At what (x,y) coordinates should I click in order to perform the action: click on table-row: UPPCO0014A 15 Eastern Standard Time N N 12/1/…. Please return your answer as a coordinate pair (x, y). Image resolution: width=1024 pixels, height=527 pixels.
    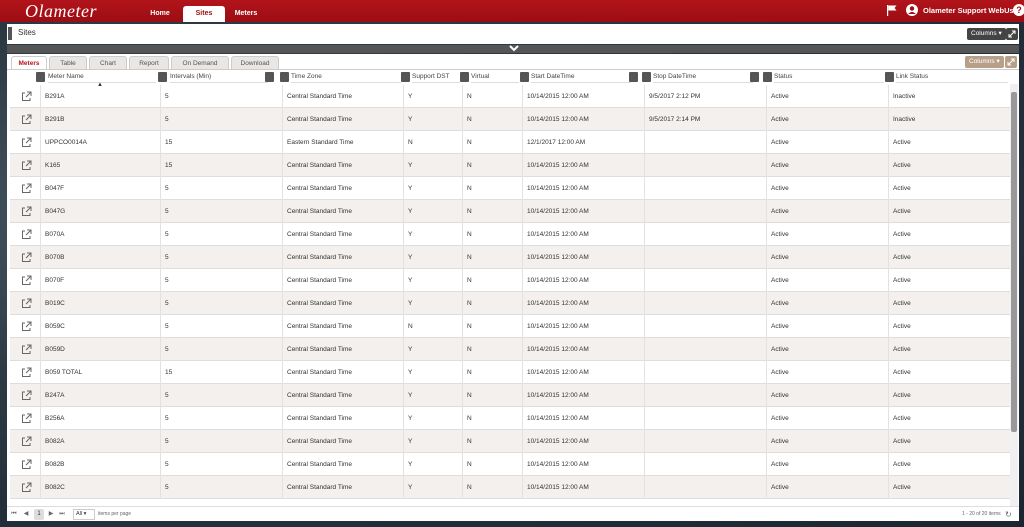
    Looking at the image, I should click on (510, 142).